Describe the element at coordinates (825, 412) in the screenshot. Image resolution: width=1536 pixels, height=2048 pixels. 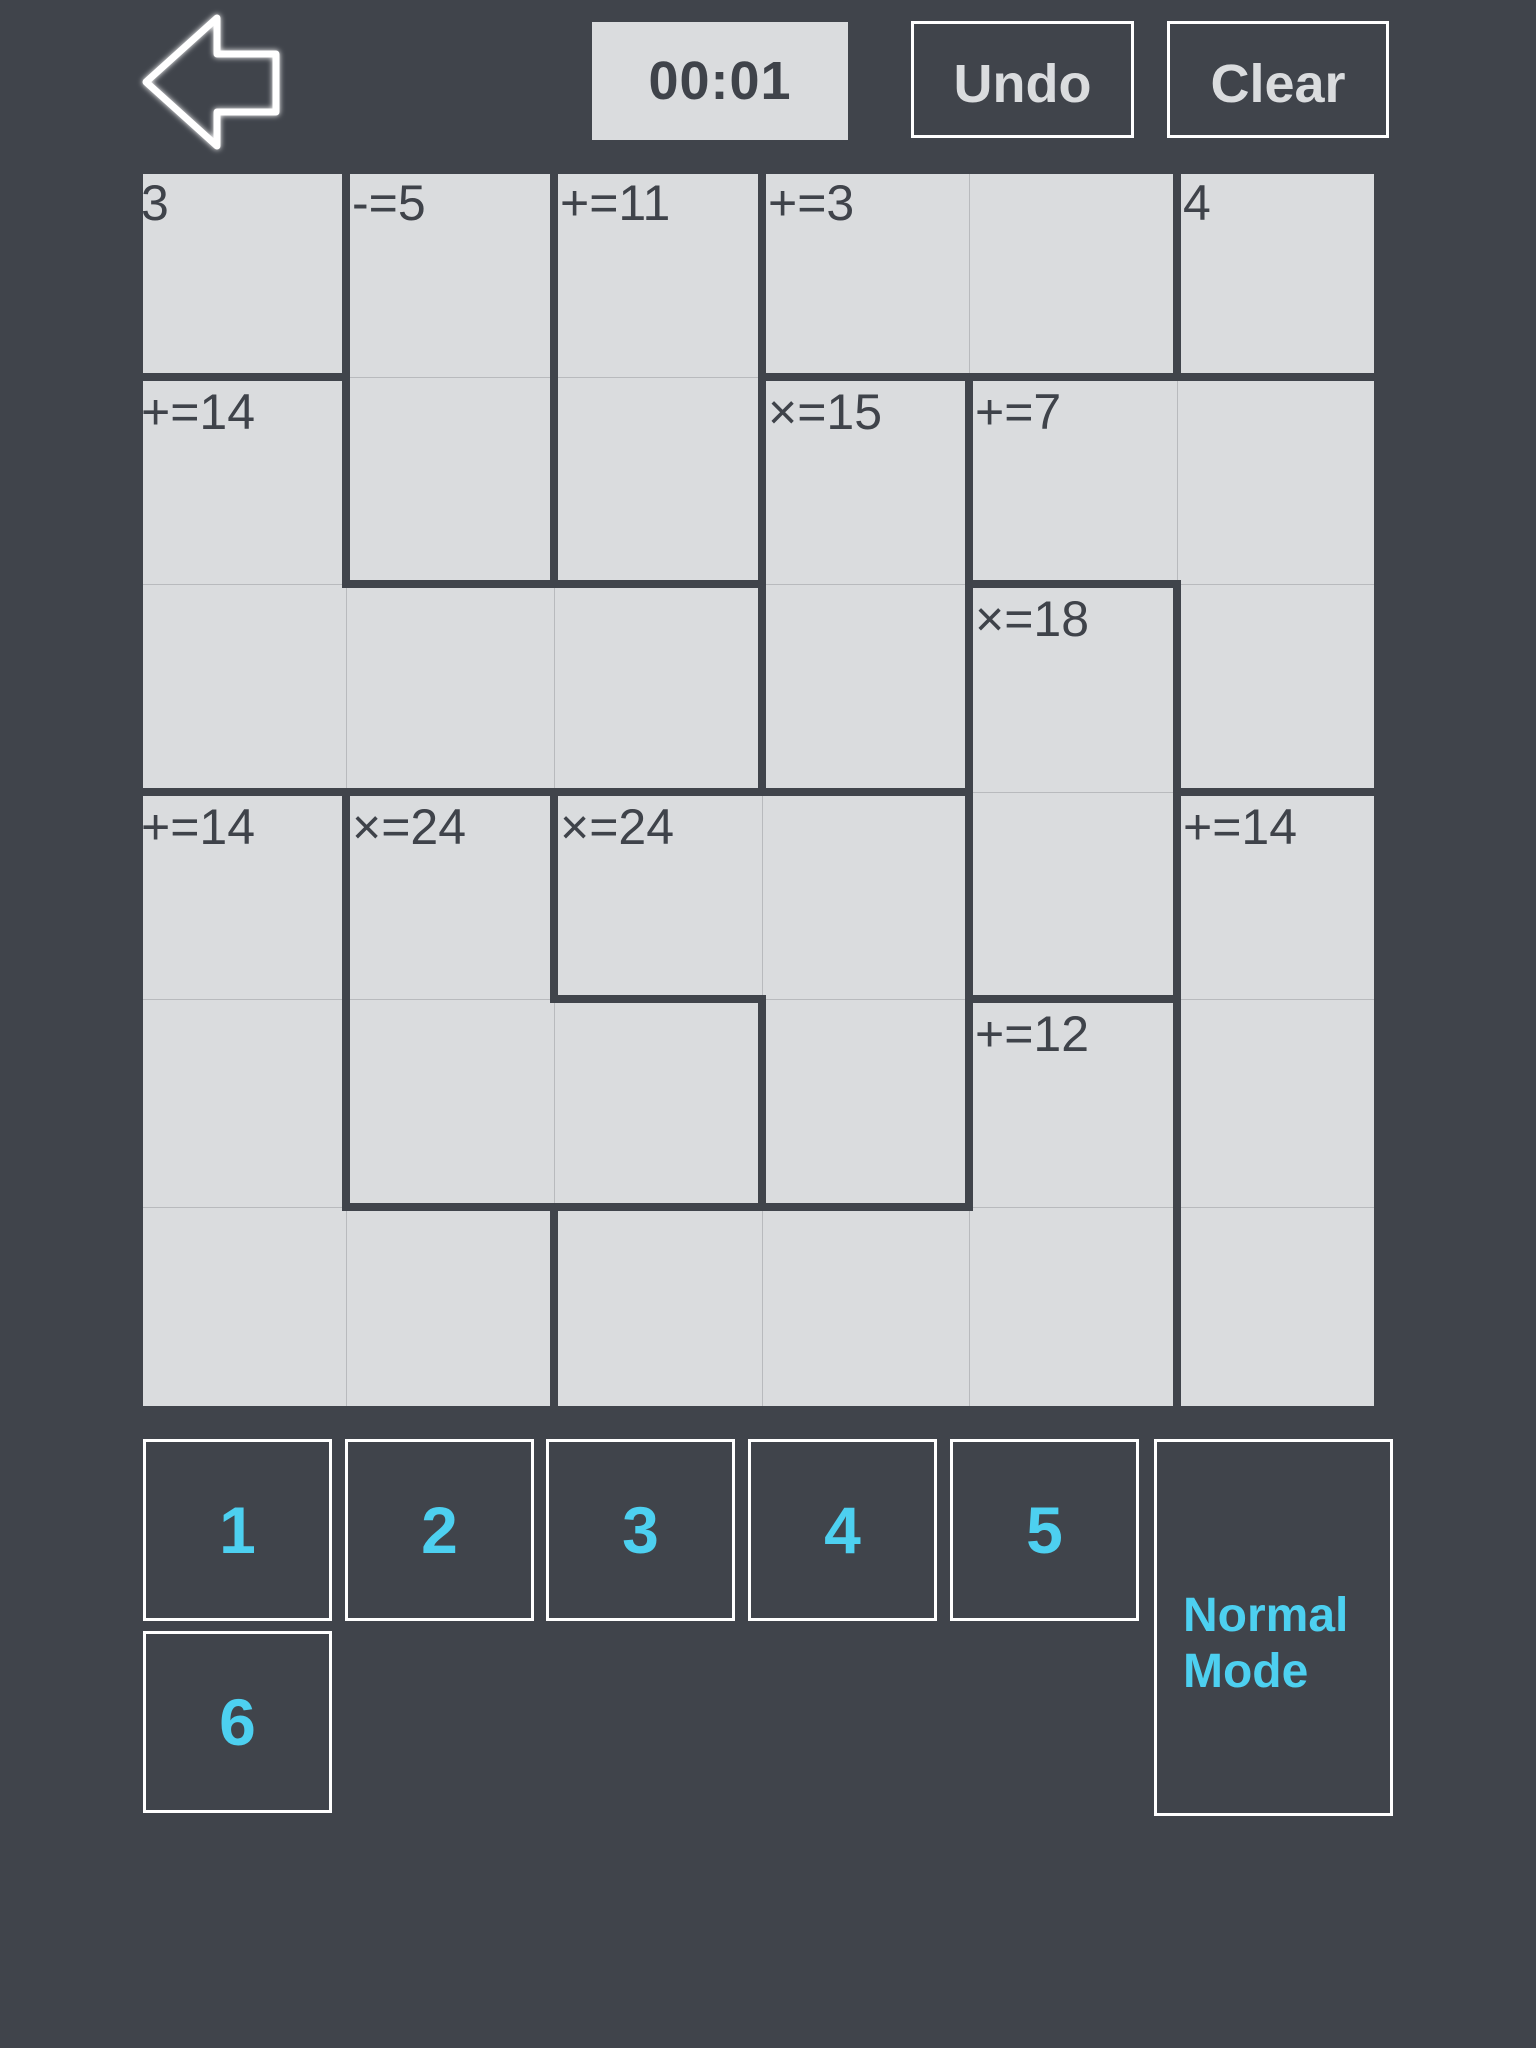
I see `cage-clue: ×=15` at that location.